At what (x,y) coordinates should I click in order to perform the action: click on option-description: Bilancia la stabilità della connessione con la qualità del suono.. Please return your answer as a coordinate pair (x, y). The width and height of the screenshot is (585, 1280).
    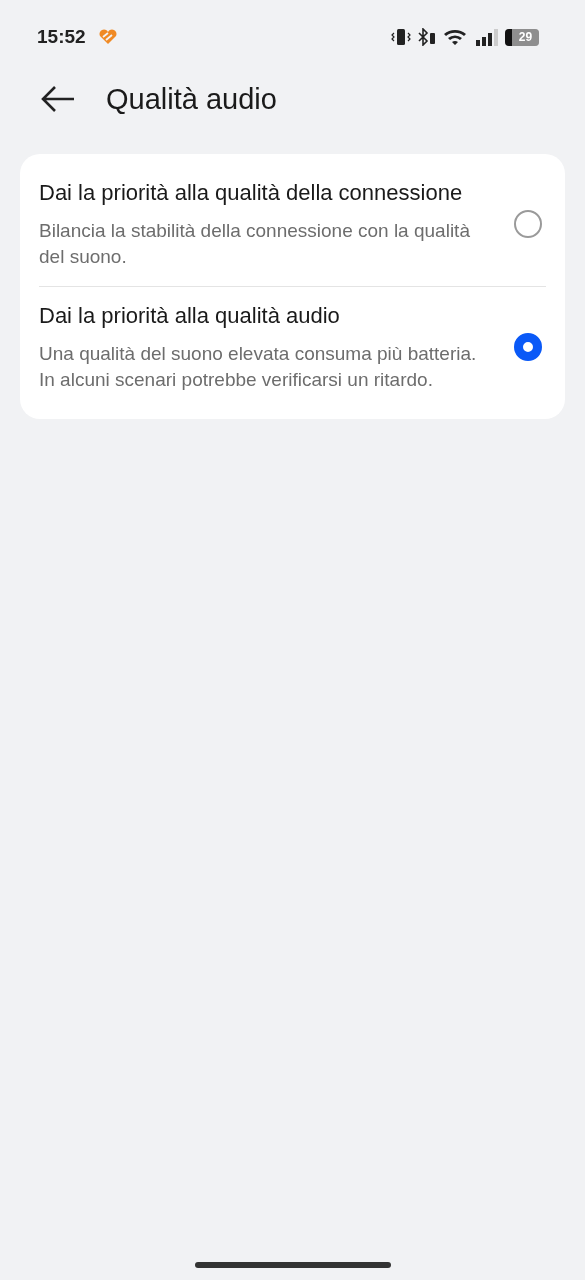
    Looking at the image, I should click on (255, 244).